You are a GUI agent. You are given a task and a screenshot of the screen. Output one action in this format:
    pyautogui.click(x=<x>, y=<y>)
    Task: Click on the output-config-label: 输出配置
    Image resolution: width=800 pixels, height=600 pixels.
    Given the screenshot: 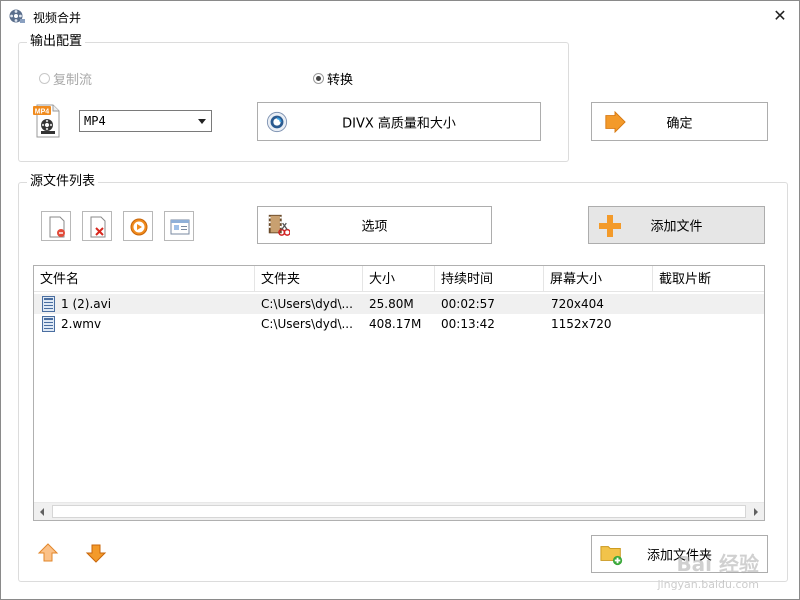 What is the action you would take?
    pyautogui.click(x=56, y=42)
    